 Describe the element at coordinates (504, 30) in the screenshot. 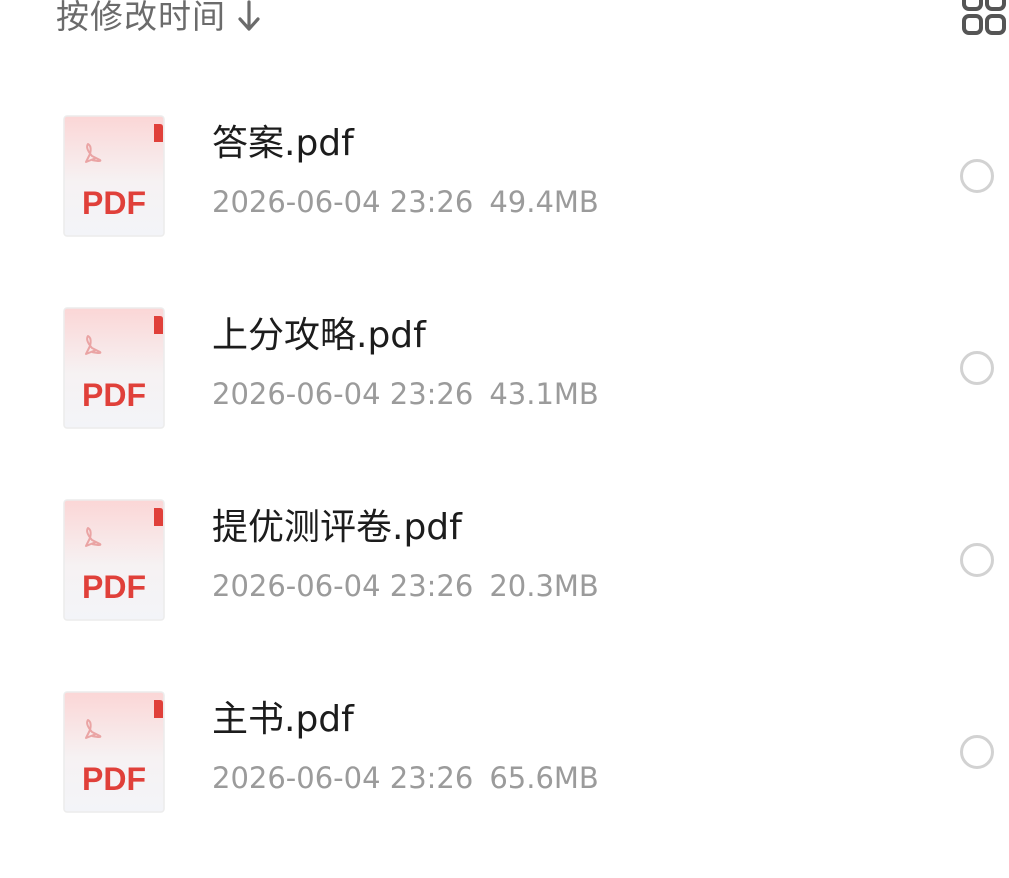

I see `list-header: 按修改时间` at that location.